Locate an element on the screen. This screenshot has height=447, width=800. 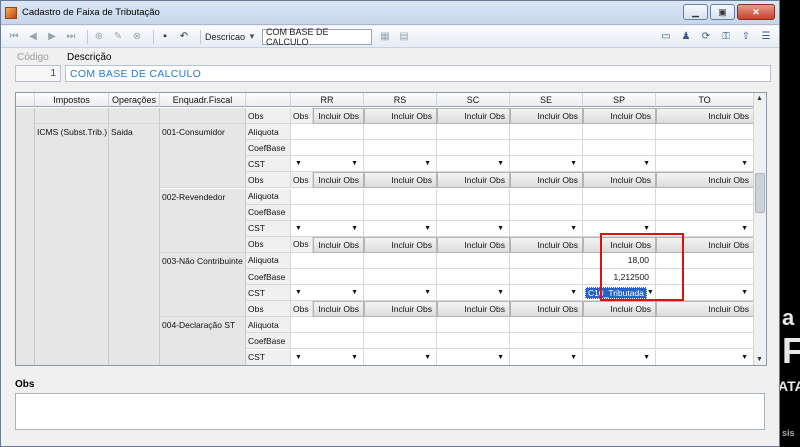
scroll-up-icon: ▲ is located at coordinates (759, 98).